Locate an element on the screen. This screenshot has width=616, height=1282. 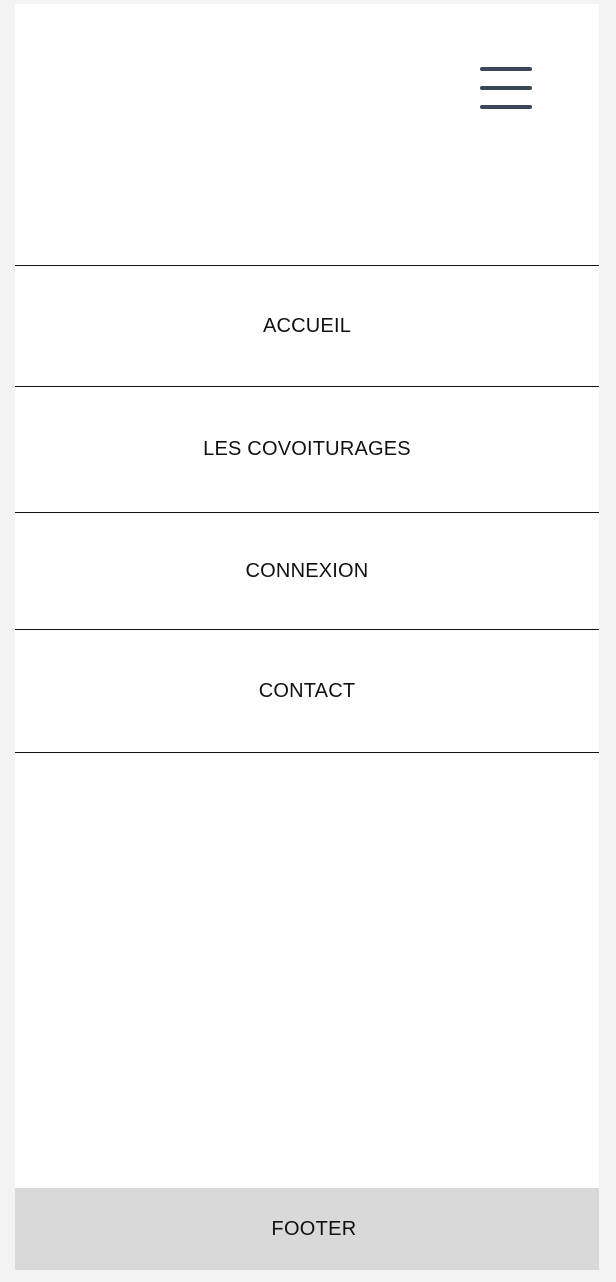
nav-item-contact: CONTACT is located at coordinates (307, 691).